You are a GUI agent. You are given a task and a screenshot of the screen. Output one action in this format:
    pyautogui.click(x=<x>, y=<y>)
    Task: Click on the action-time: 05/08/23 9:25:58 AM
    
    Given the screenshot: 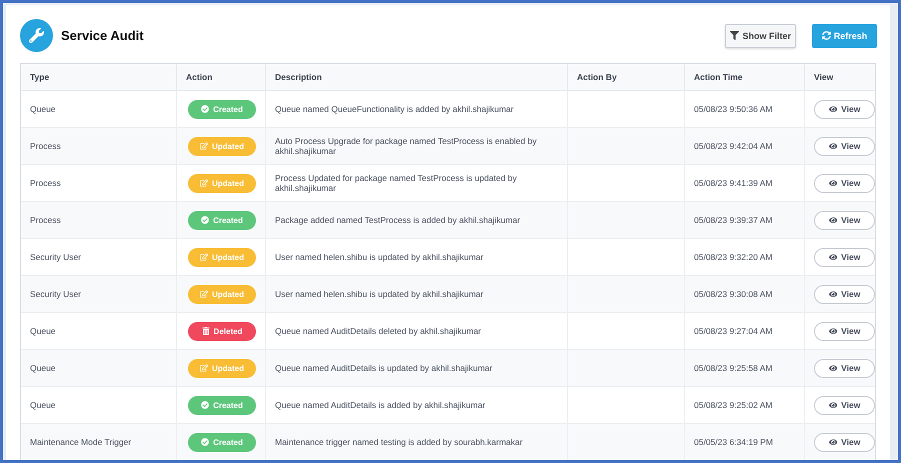 What is the action you would take?
    pyautogui.click(x=733, y=368)
    